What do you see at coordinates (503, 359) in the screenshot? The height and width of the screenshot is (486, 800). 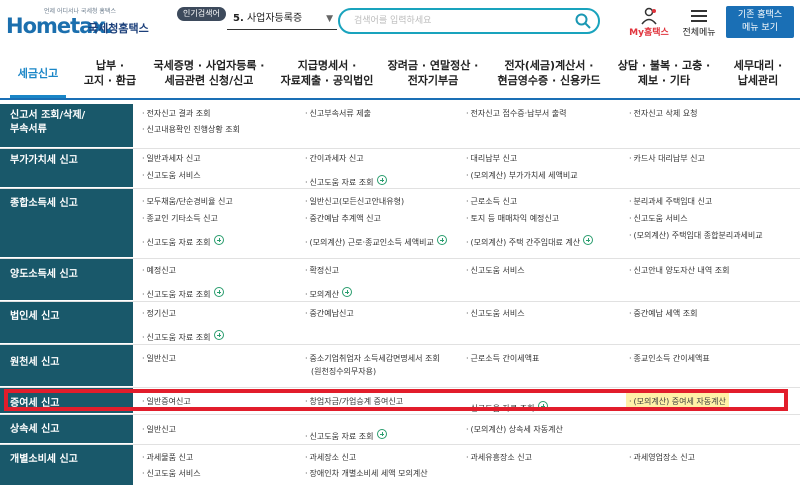 I see `menu-link: 근로소득 간이세액표` at bounding box center [503, 359].